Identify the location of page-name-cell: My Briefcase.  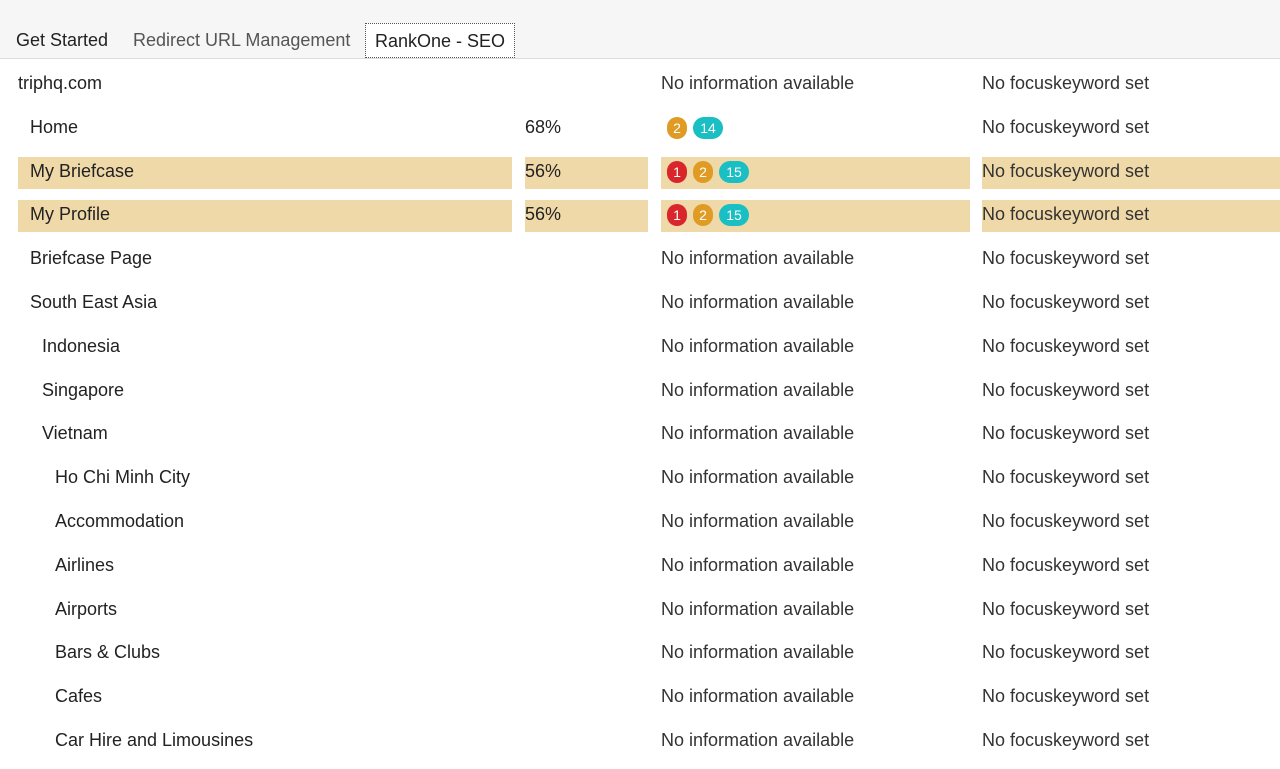
(265, 172).